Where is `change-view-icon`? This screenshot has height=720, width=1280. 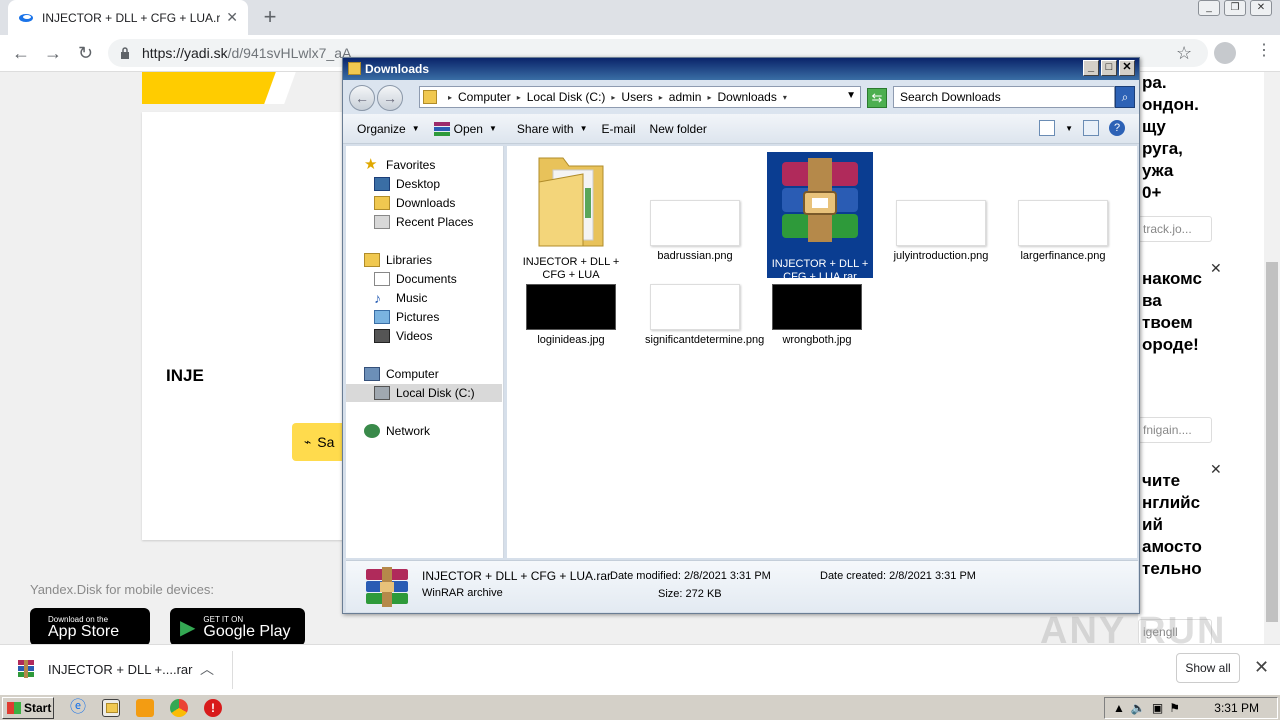 change-view-icon is located at coordinates (1047, 128).